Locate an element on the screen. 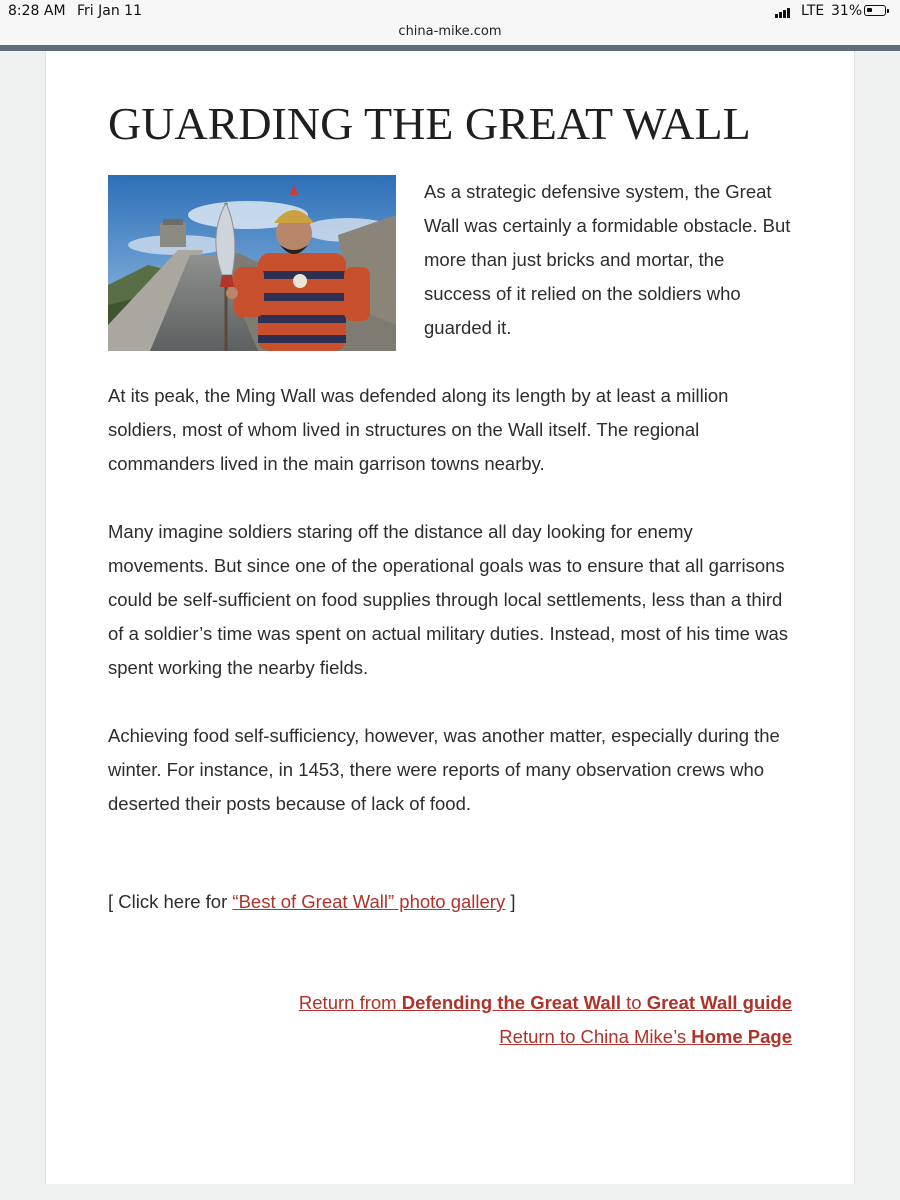  great-wall-guide-name: Great Wall guide is located at coordinates (719, 1002).